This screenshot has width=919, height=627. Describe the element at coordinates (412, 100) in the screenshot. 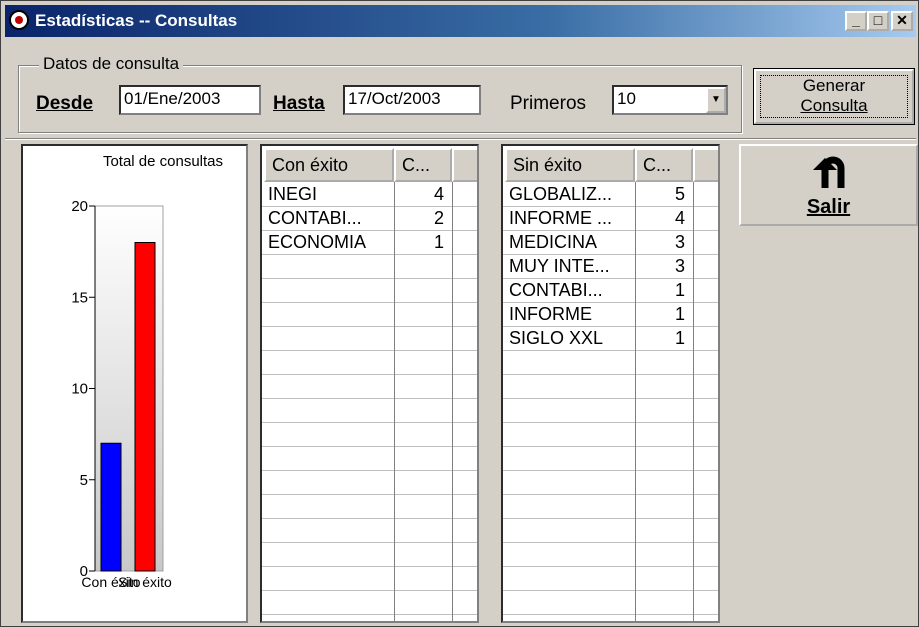

I see `hasta-field: 17/Oct/2003` at that location.